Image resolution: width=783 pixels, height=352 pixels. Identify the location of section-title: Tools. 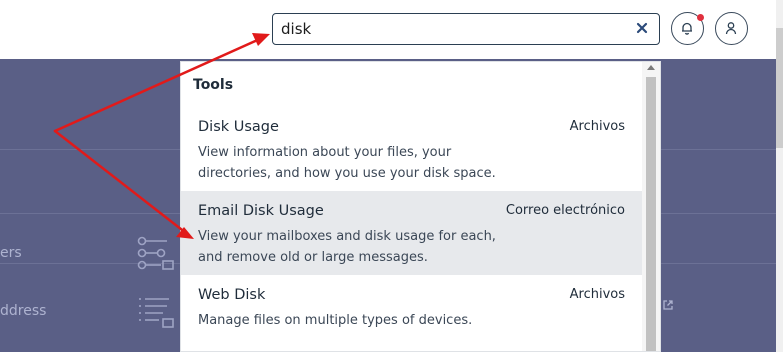
(213, 85).